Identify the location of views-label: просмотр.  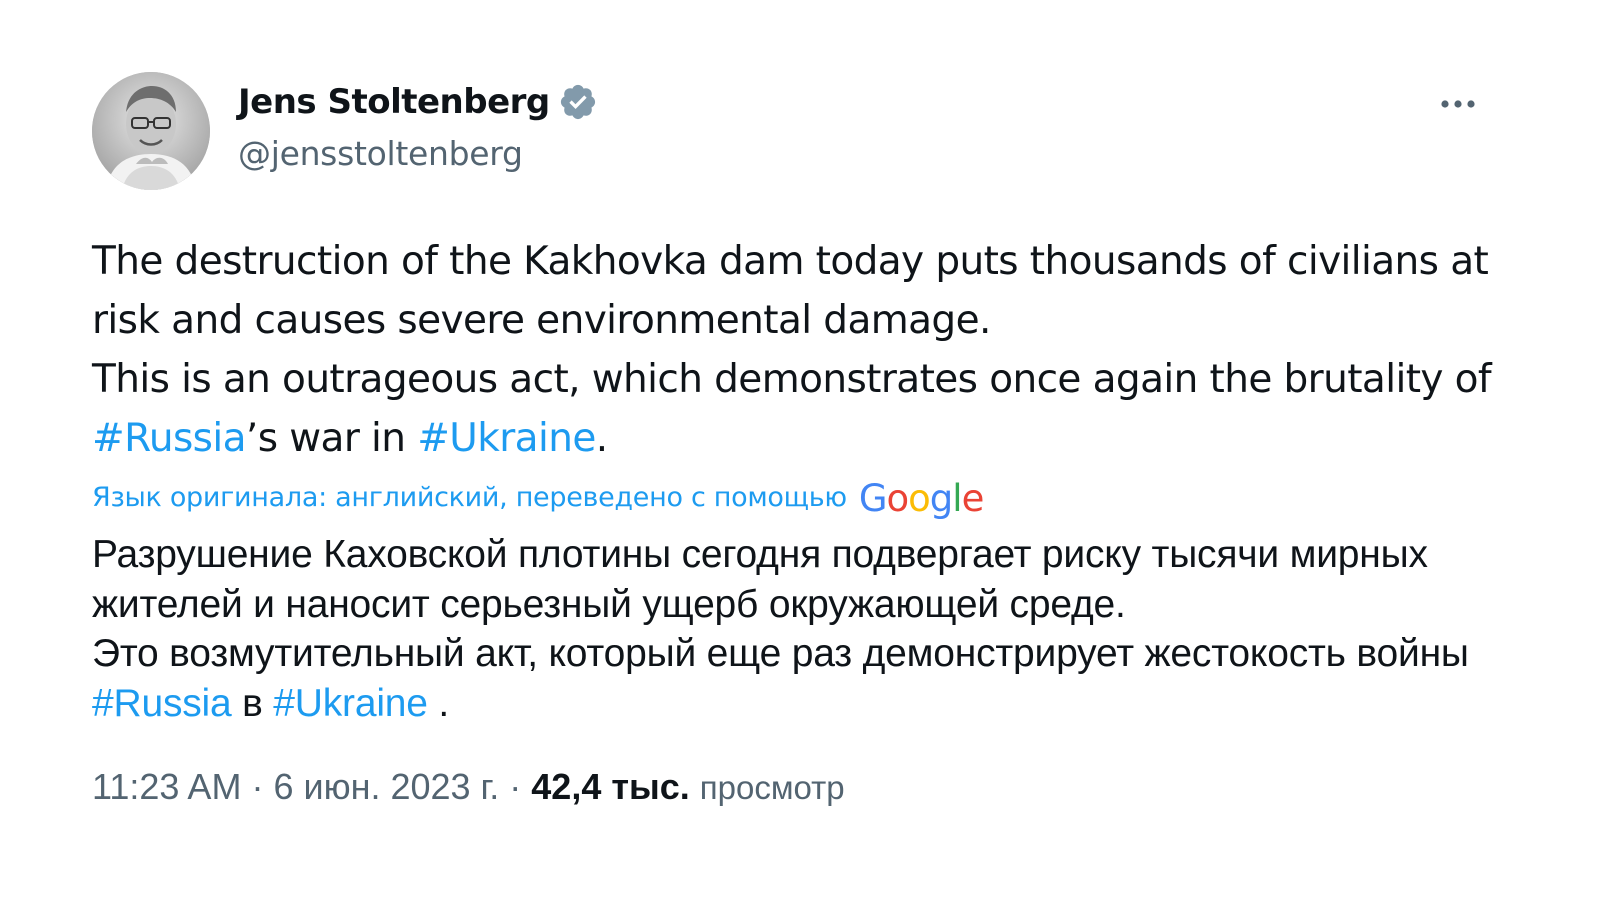
(772, 787).